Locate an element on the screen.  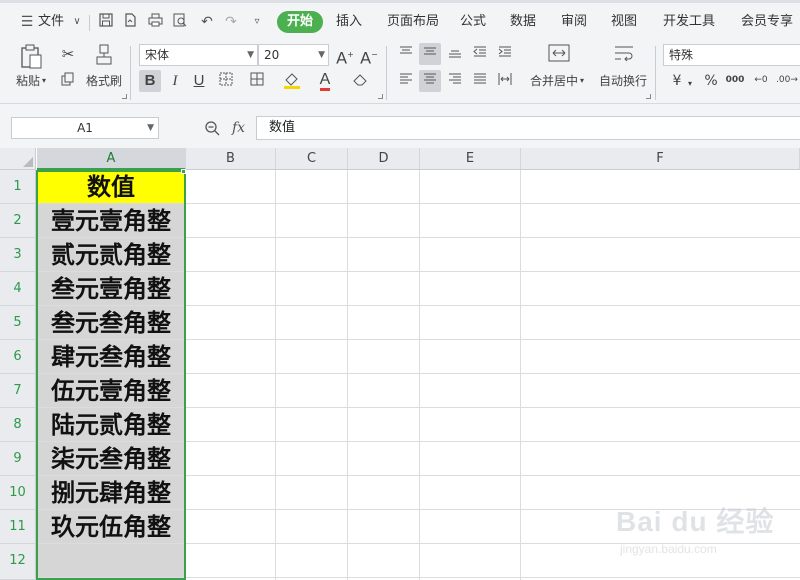
percent-button: % is located at coordinates (711, 81).